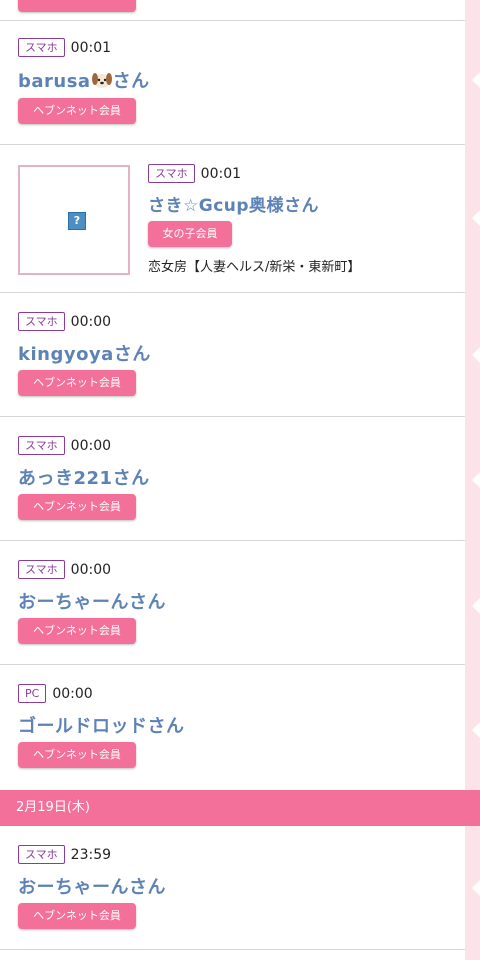 This screenshot has height=960, width=480. Describe the element at coordinates (32, 693) in the screenshot. I see `device-tag: PC` at that location.